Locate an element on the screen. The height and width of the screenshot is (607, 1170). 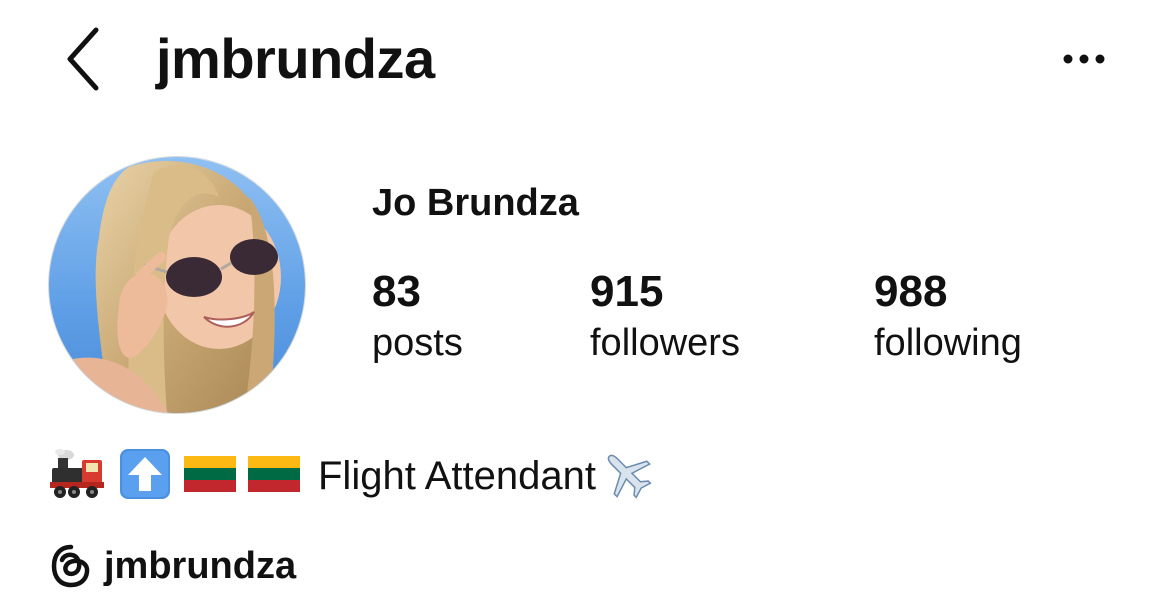
steam-locomotive-icon is located at coordinates (77, 476).